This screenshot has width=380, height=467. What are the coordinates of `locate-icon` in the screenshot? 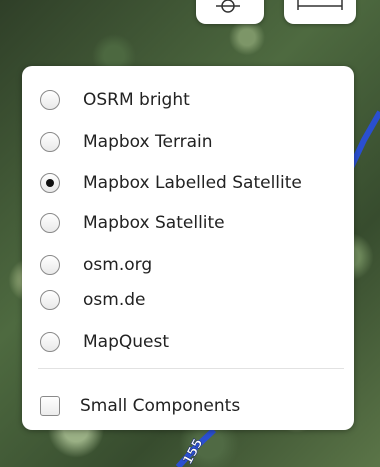 It's located at (228, 6).